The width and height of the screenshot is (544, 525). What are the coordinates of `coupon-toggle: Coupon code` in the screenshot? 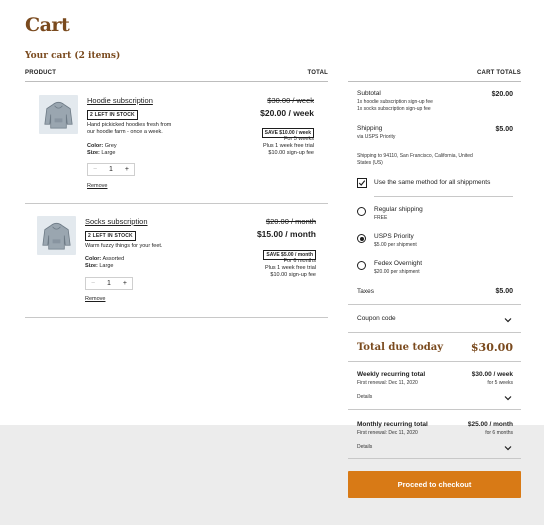 It's located at (376, 318).